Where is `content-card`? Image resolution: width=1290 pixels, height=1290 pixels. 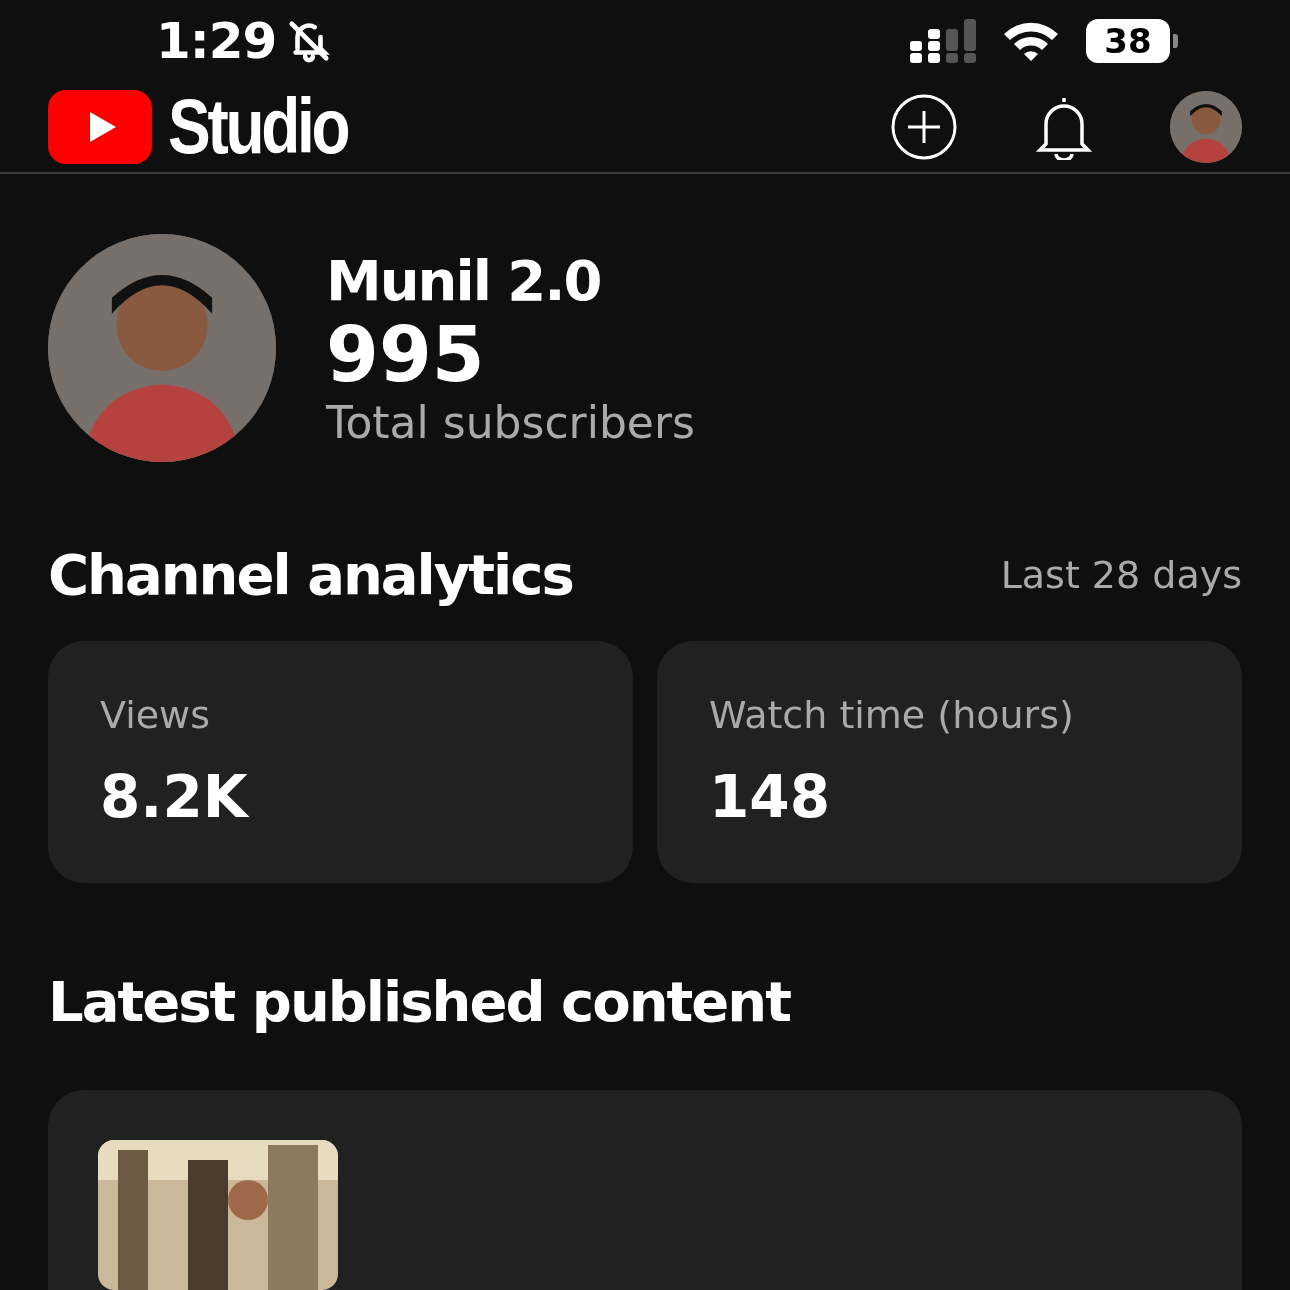
content-card is located at coordinates (645, 1190).